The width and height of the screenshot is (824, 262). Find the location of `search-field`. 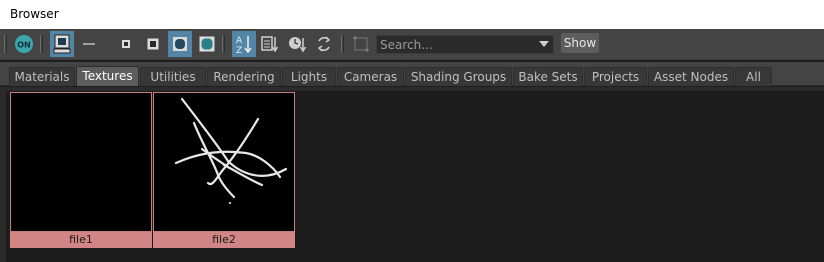

search-field is located at coordinates (465, 44).